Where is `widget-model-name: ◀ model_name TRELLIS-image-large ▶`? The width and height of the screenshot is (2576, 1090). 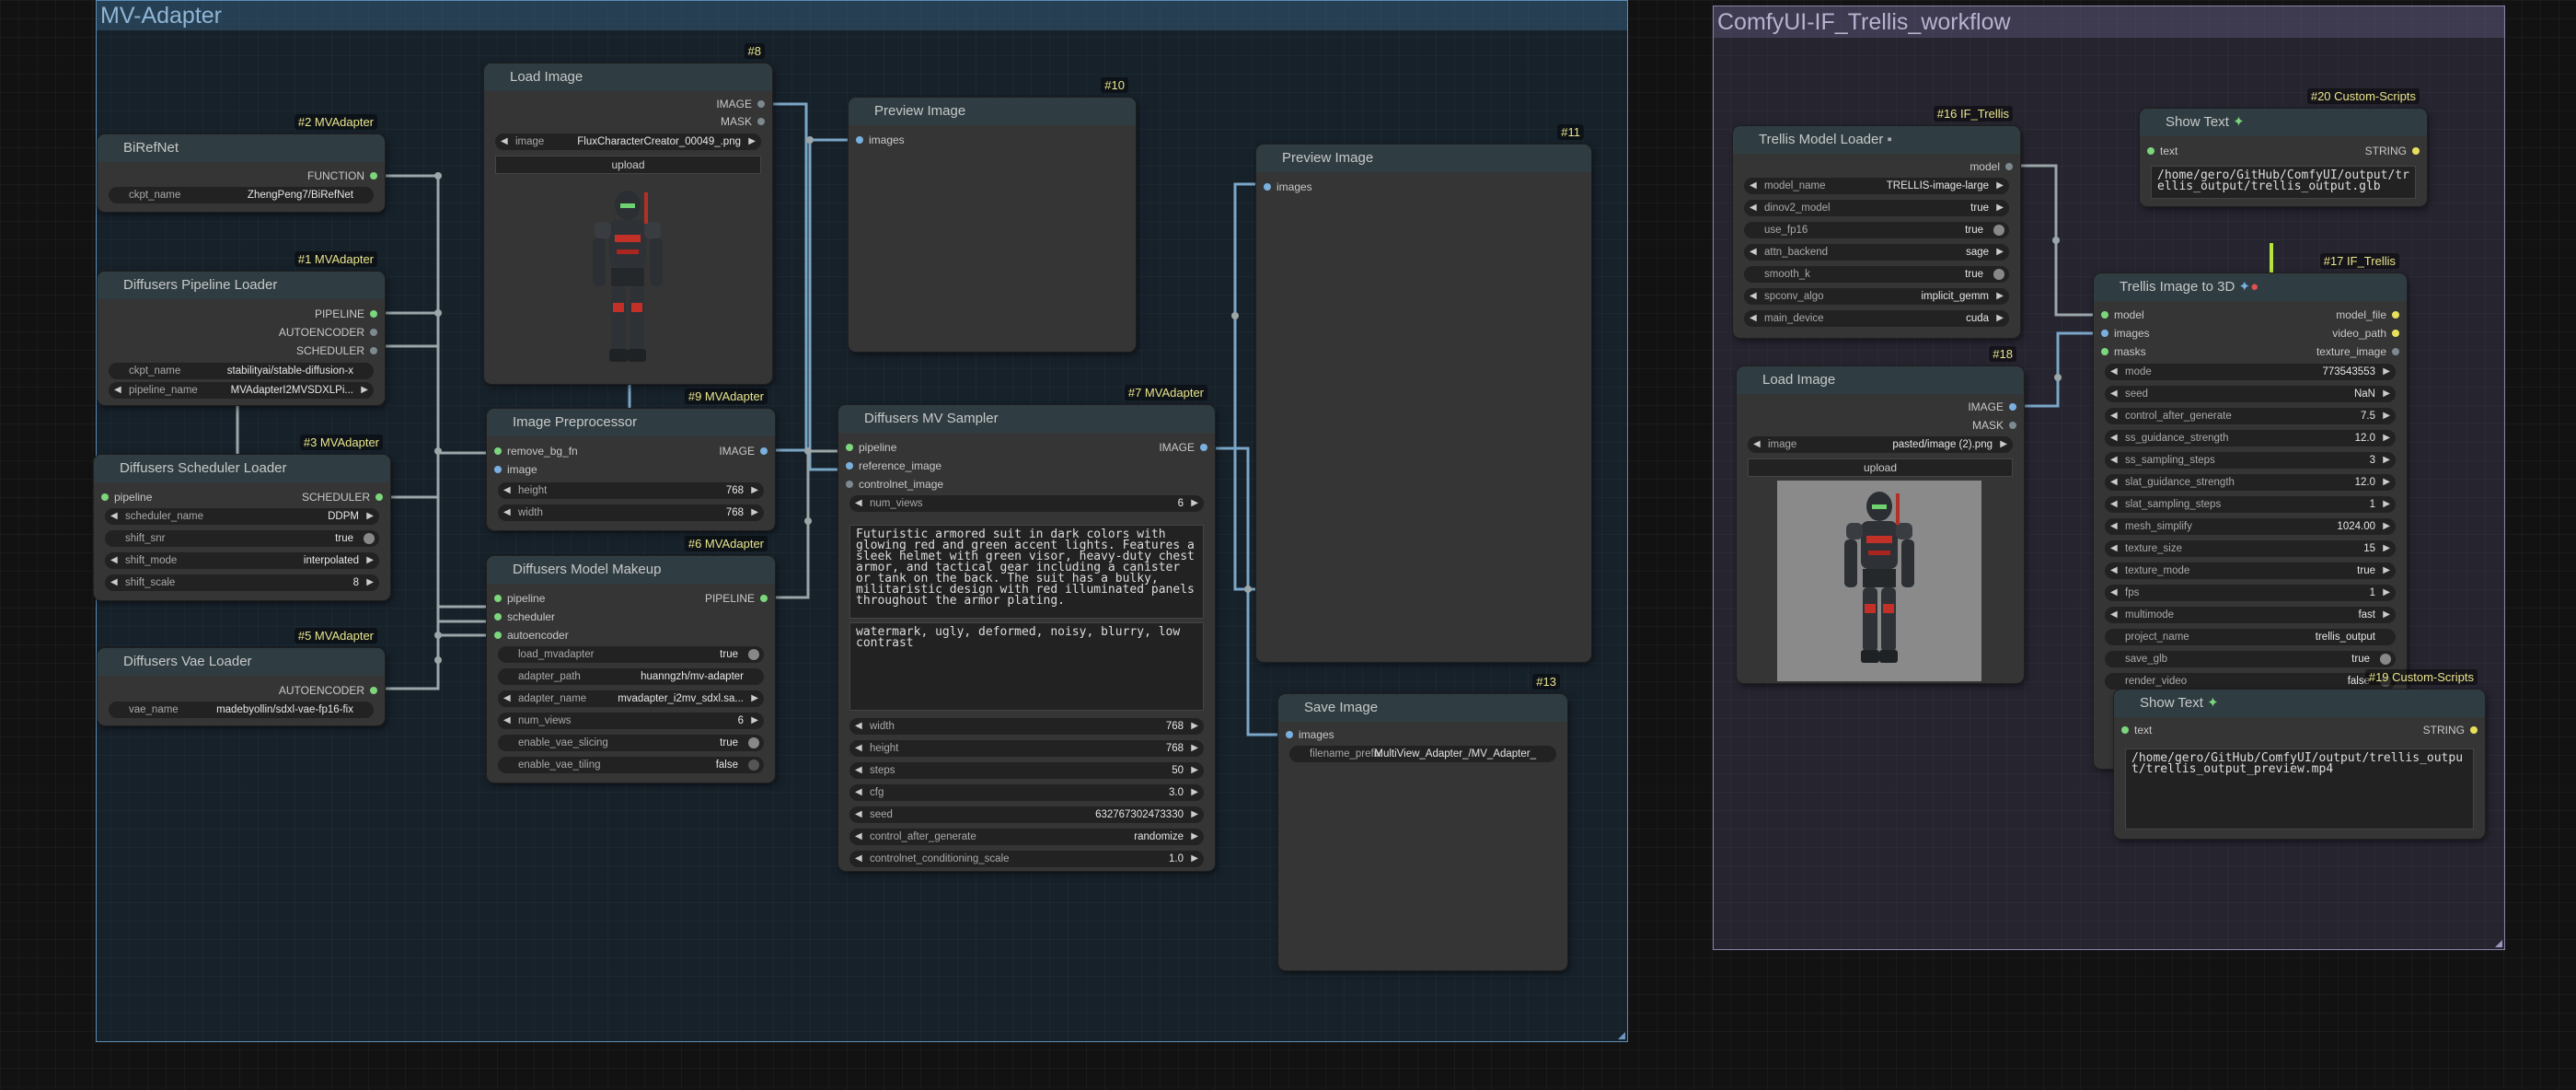 widget-model-name: ◀ model_name TRELLIS-image-large ▶ is located at coordinates (1877, 186).